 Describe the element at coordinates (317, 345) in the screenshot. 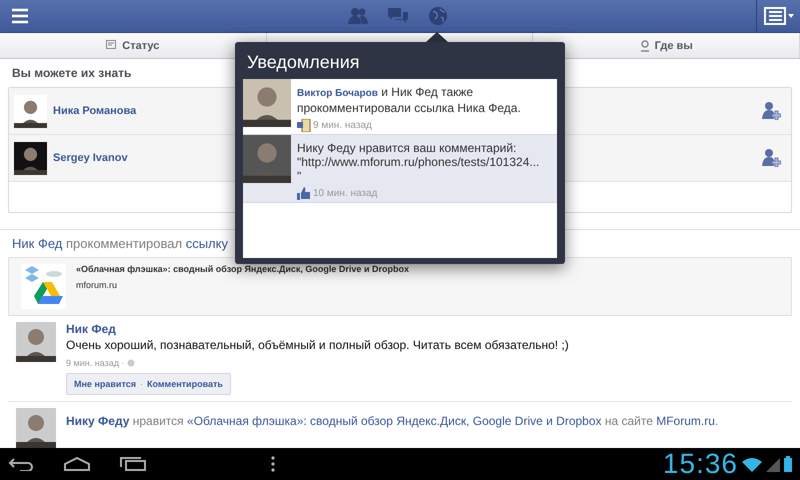

I see `comment-text: Очень хороший, познавательный, объёмный и полный обзор. Читать всем обязательно! ;)` at that location.